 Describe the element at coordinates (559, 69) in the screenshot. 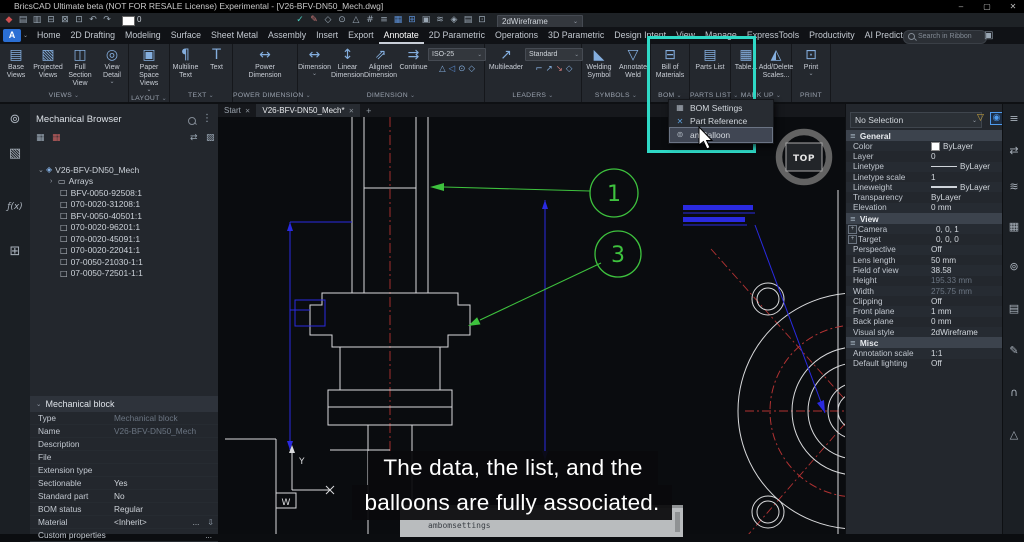

I see `leader-remove-icon: ↘` at that location.